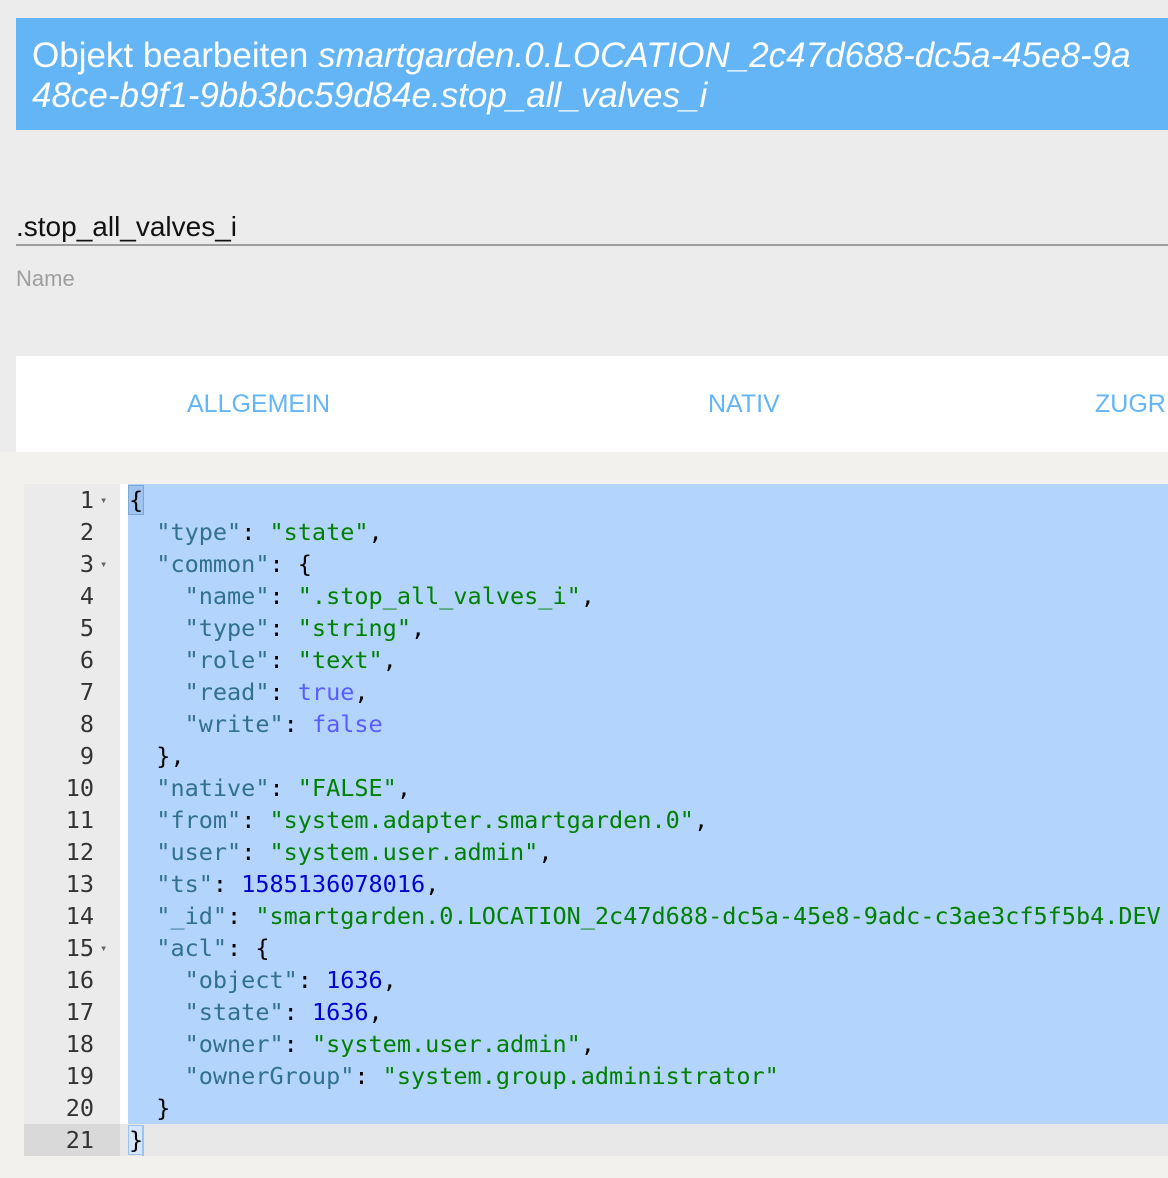 The image size is (1168, 1178). I want to click on code-text: {, so click(136, 500).